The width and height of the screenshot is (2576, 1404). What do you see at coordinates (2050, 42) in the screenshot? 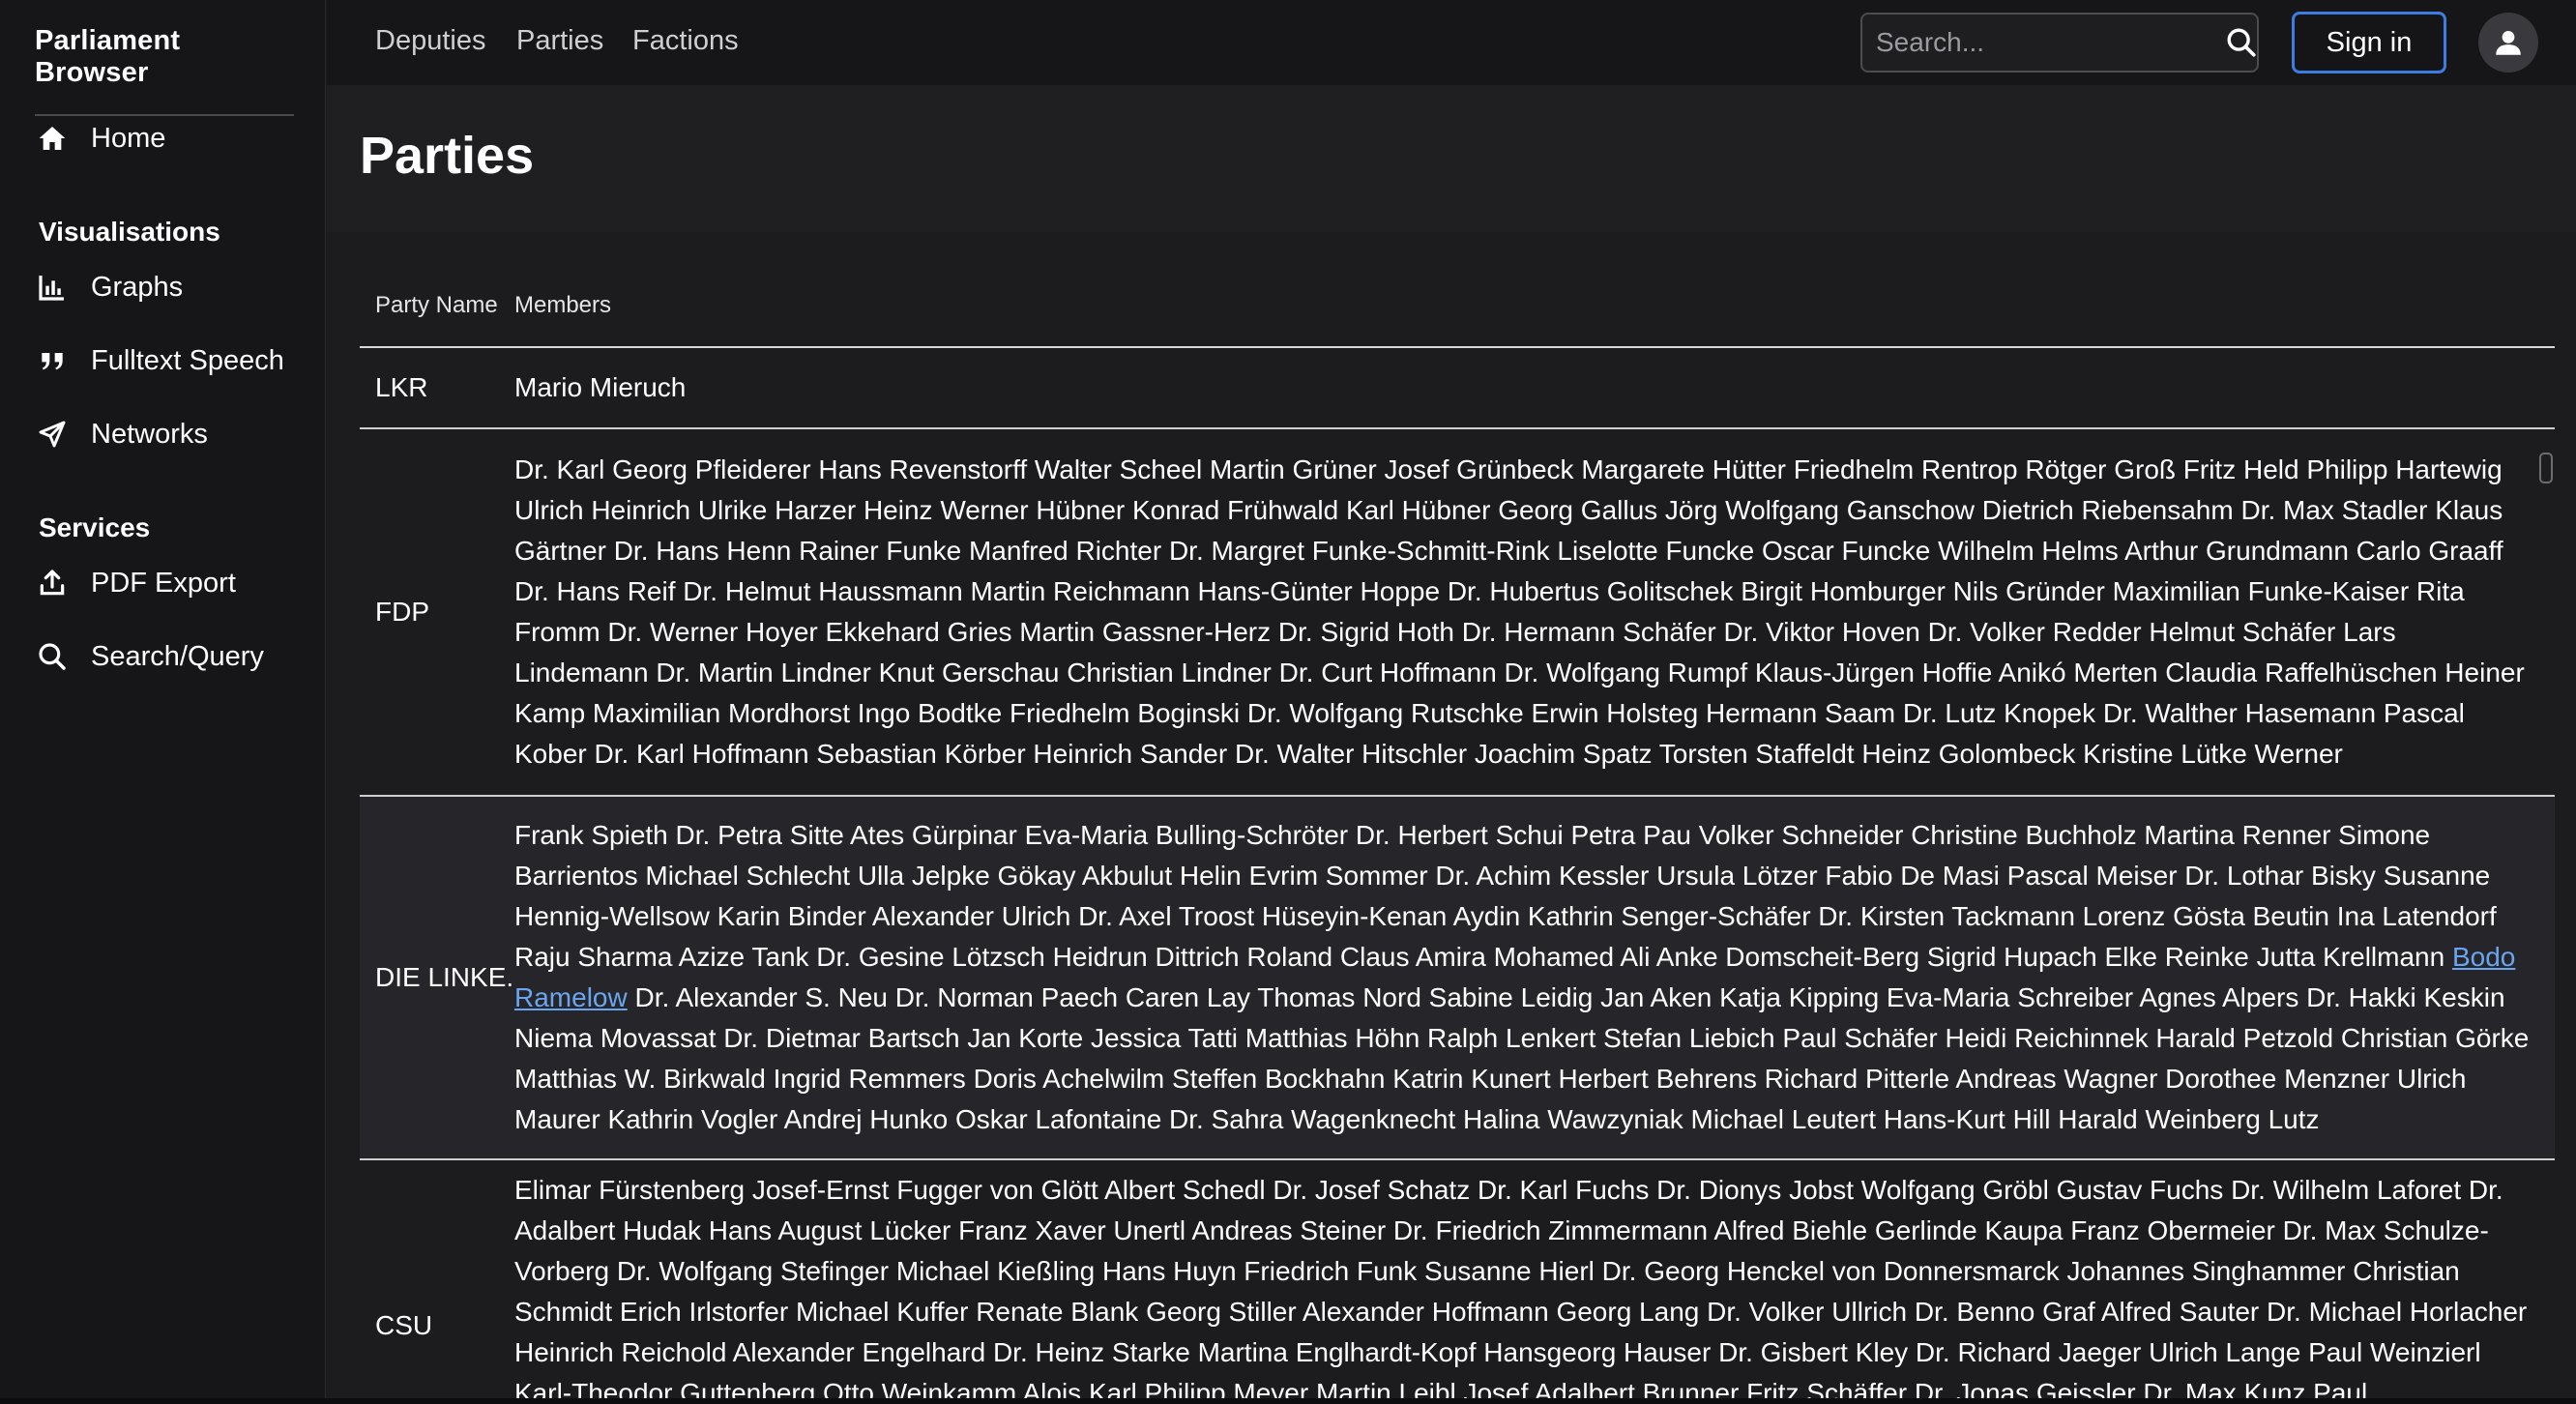
I see `search-input` at bounding box center [2050, 42].